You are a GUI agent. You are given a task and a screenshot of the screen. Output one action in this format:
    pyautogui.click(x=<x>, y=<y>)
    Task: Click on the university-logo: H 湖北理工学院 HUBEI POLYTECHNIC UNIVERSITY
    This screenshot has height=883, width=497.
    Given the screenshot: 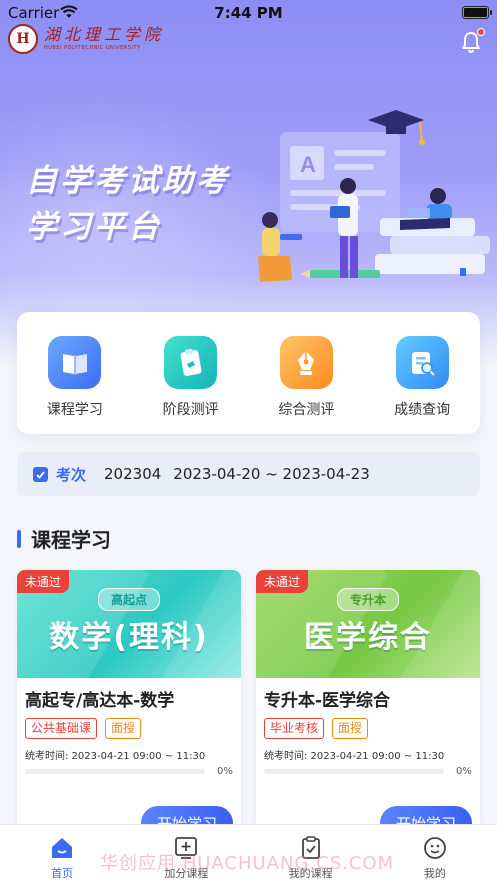 What is the action you would take?
    pyautogui.click(x=86, y=39)
    